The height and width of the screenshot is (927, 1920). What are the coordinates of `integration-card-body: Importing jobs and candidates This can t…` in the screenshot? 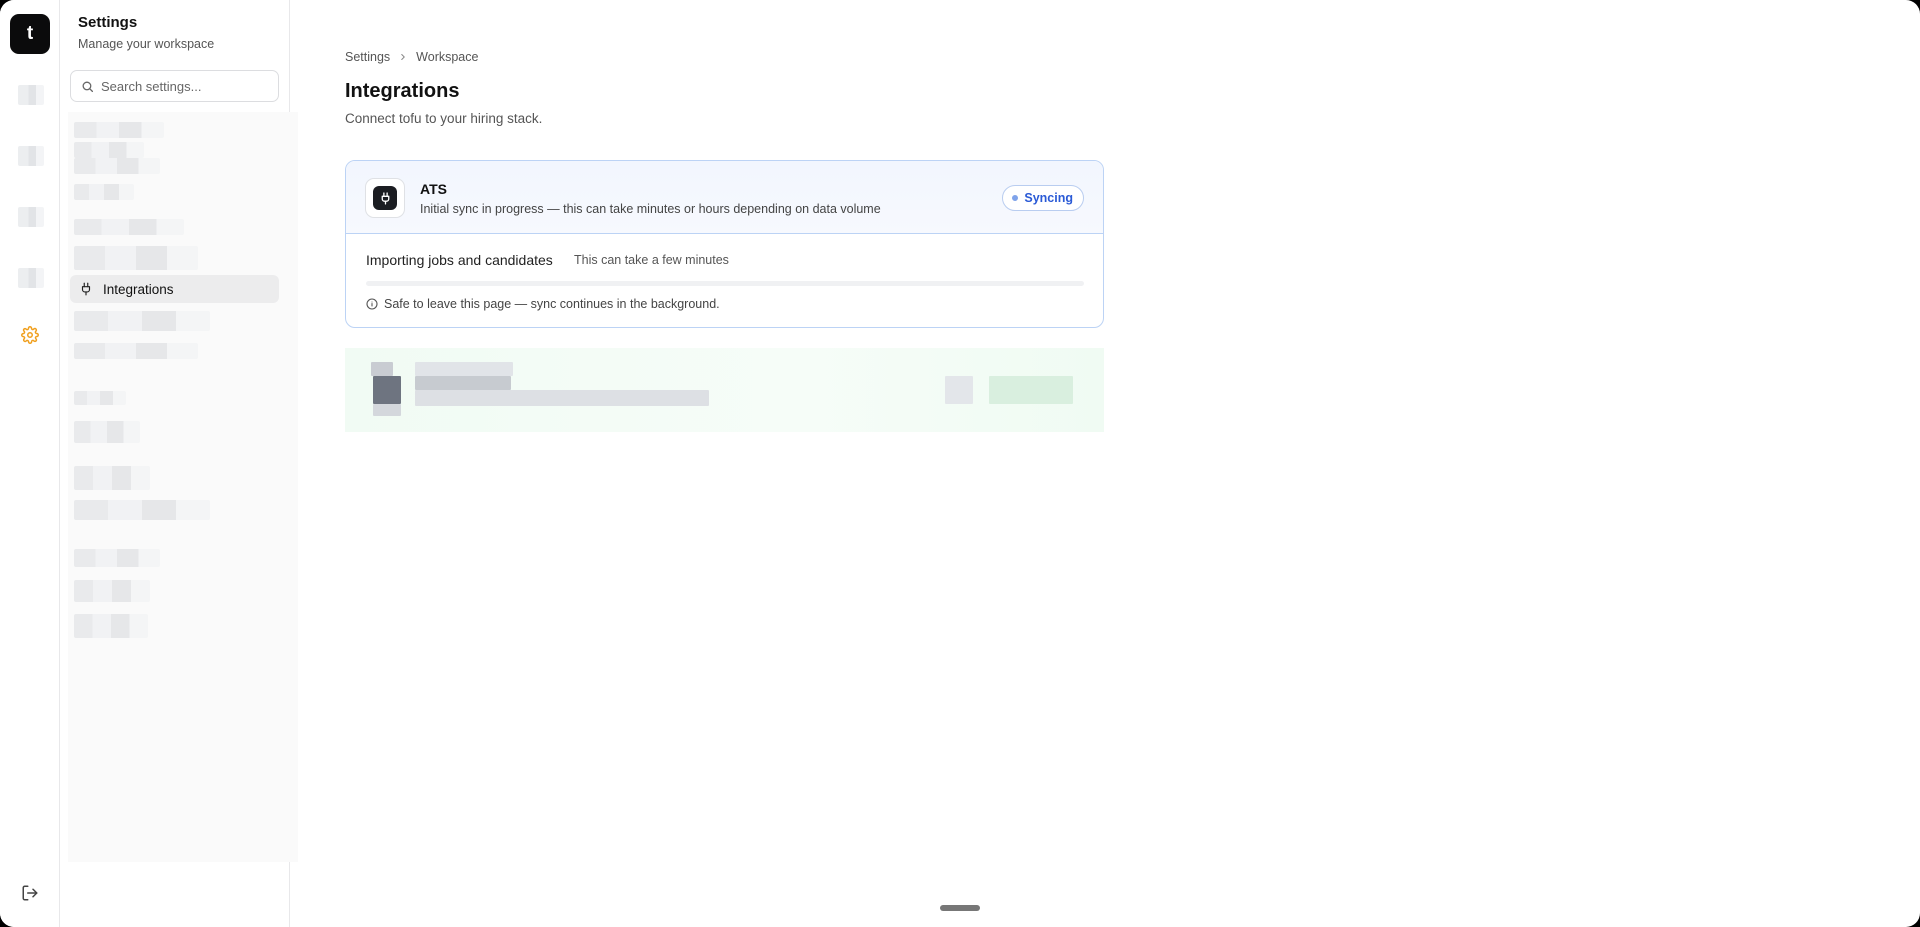 It's located at (724, 280).